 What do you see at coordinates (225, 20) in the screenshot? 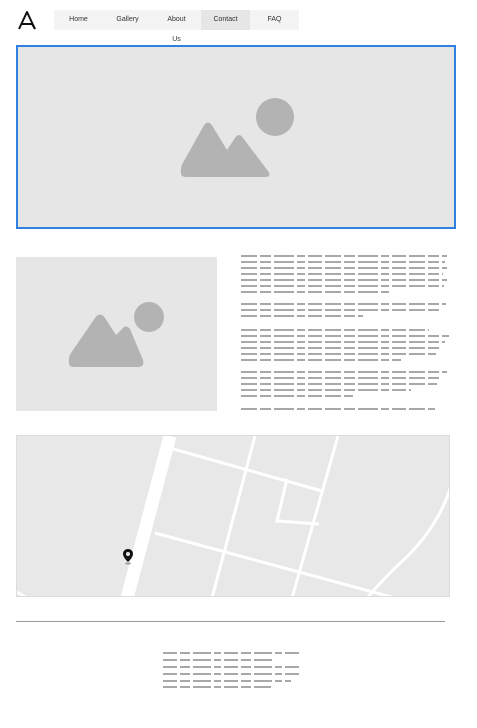
I see `nav-item-contact: Contact` at bounding box center [225, 20].